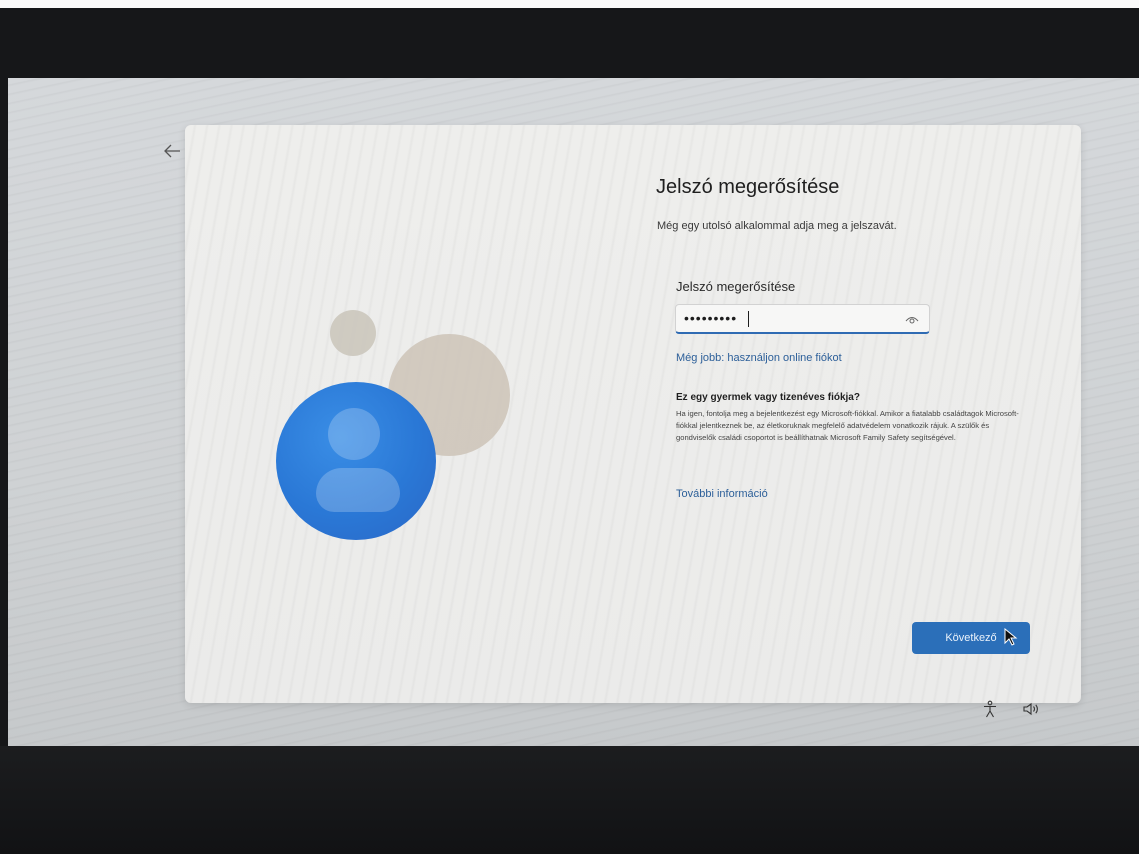 The image size is (1139, 854). I want to click on illustration-small-circle, so click(353, 333).